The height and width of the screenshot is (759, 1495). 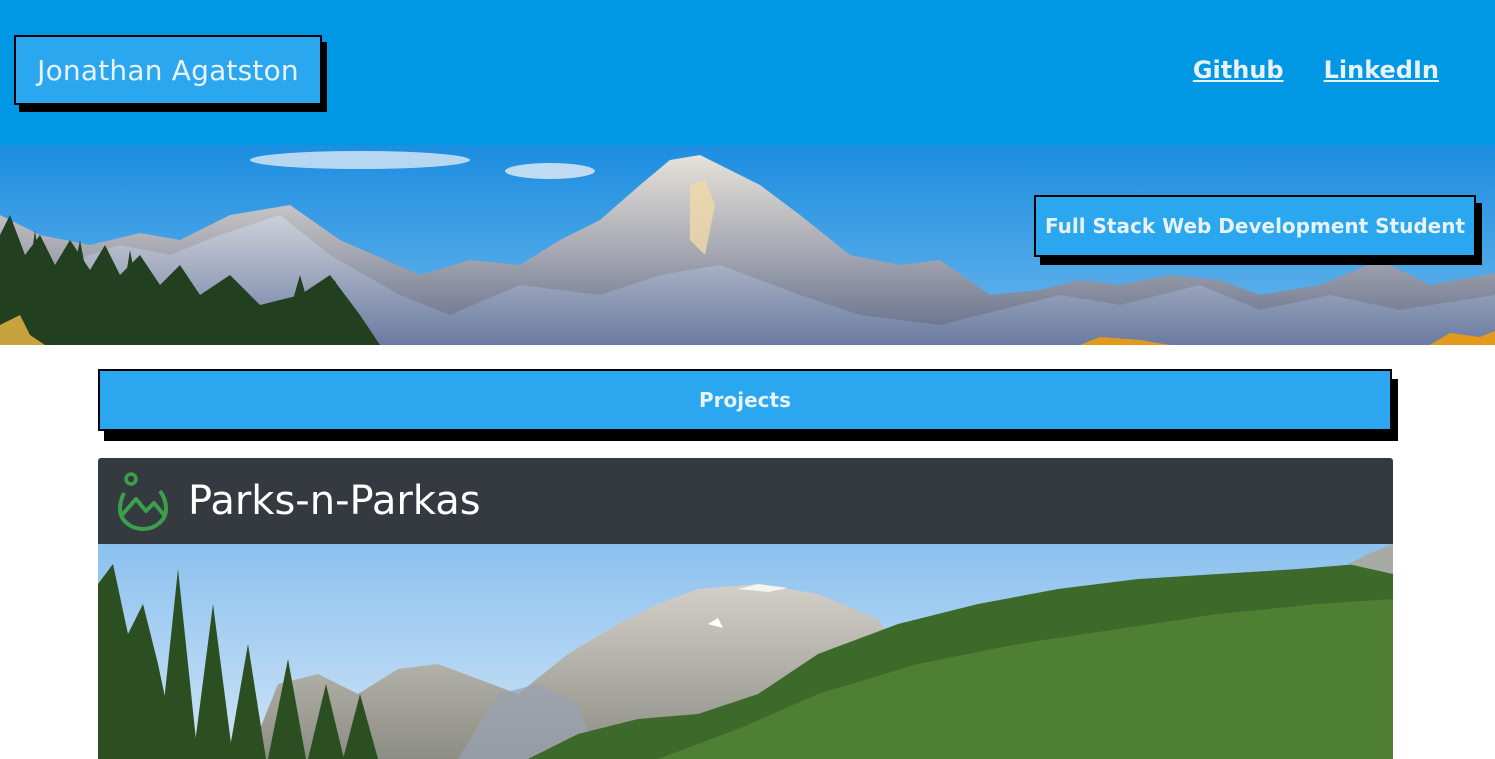 I want to click on mountain-pin-logo-icon, so click(x=143, y=501).